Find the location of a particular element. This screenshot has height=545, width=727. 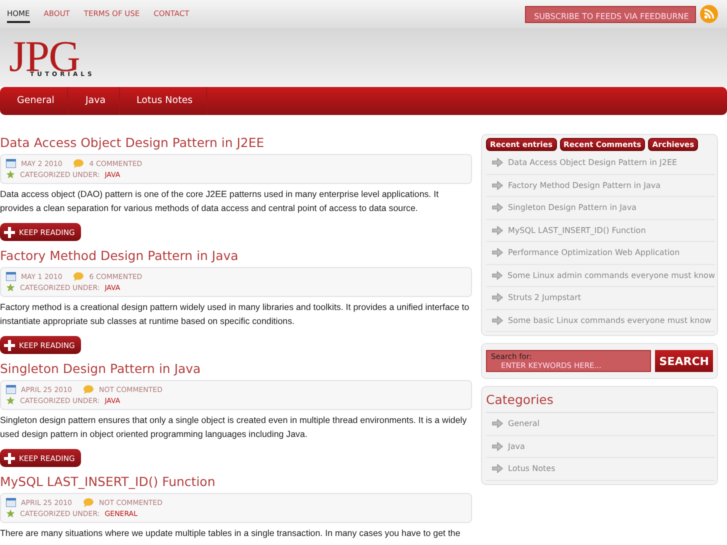

search-button: SEARCH is located at coordinates (684, 361).